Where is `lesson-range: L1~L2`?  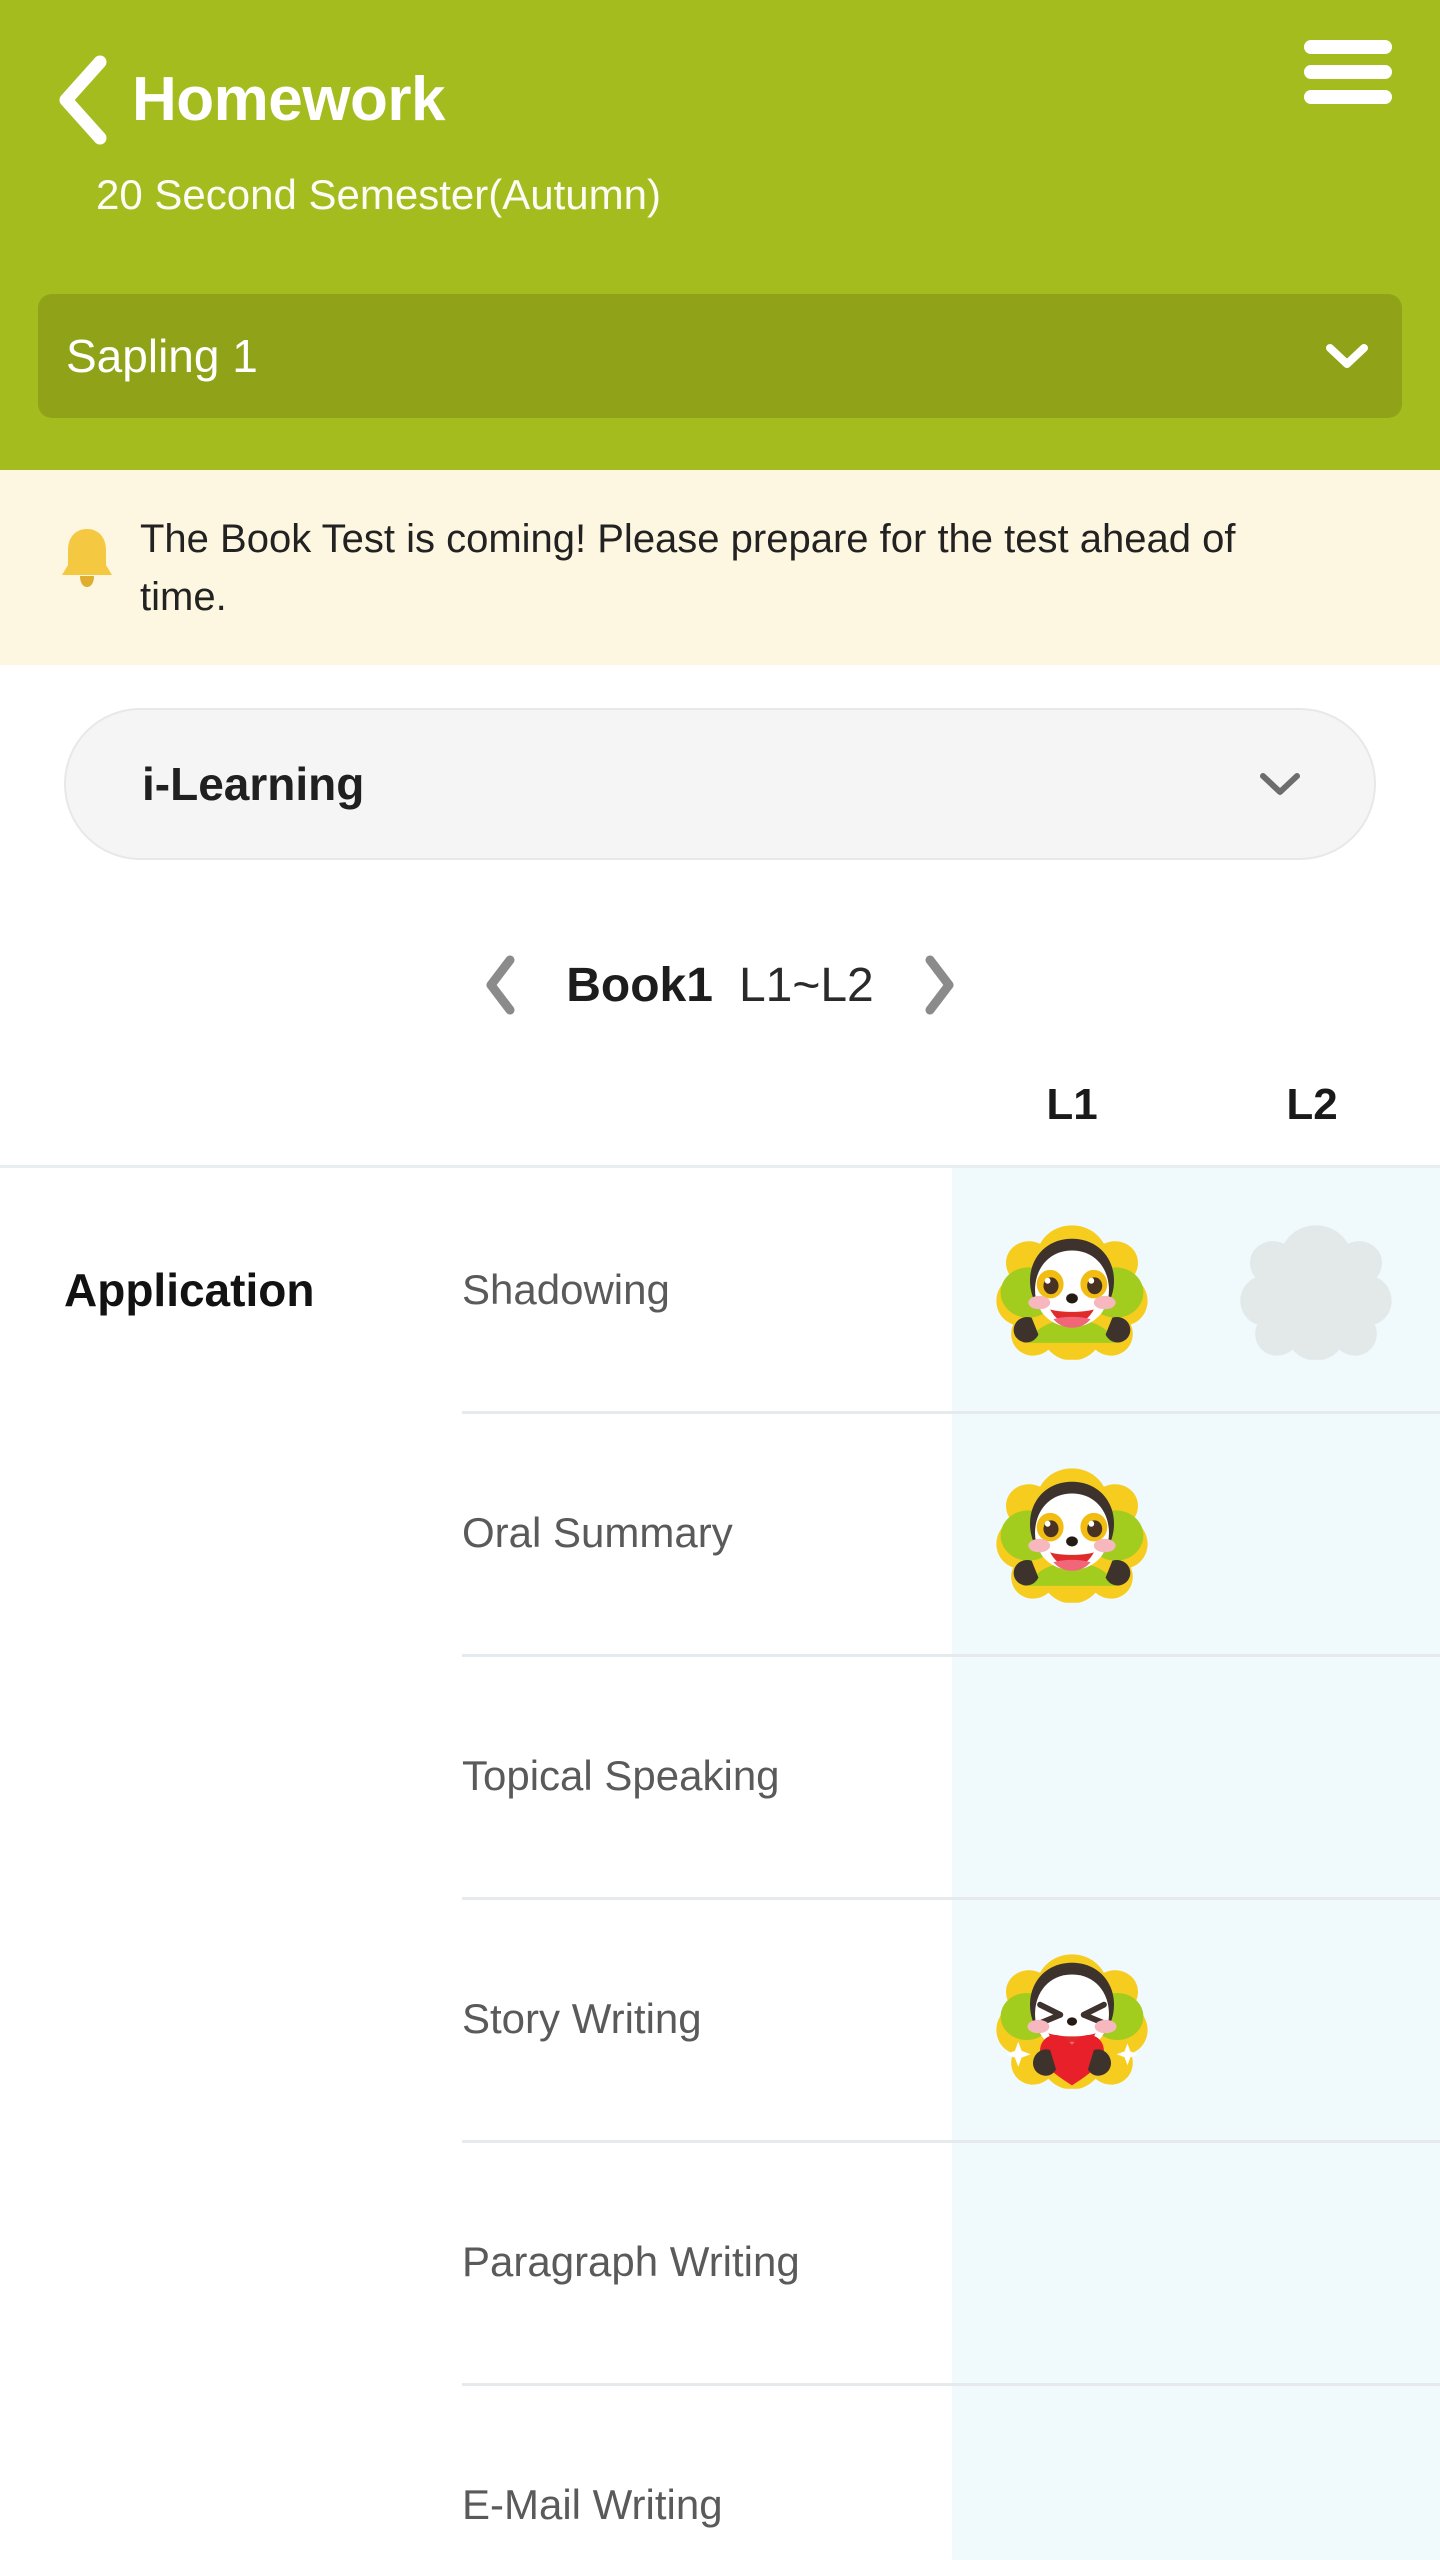
lesson-range: L1~L2 is located at coordinates (806, 985).